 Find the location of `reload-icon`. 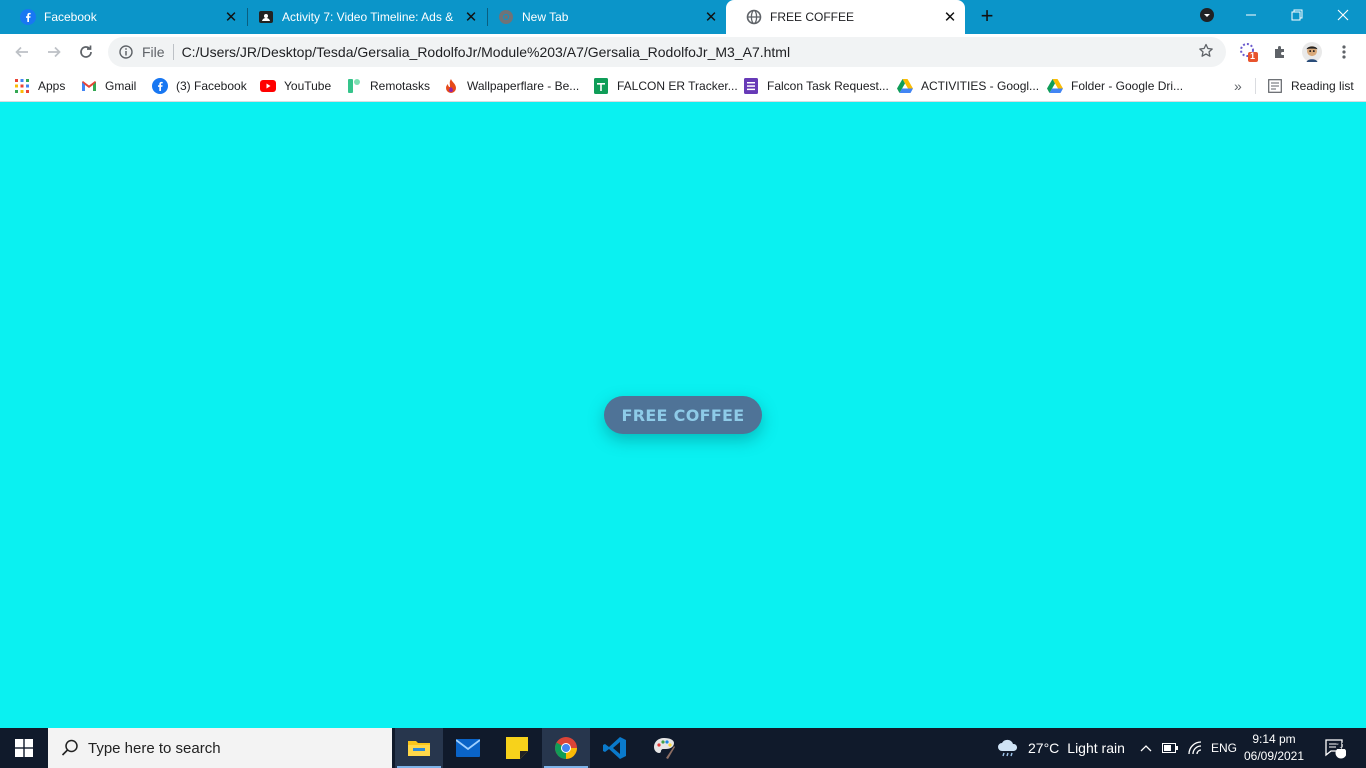

reload-icon is located at coordinates (86, 51).